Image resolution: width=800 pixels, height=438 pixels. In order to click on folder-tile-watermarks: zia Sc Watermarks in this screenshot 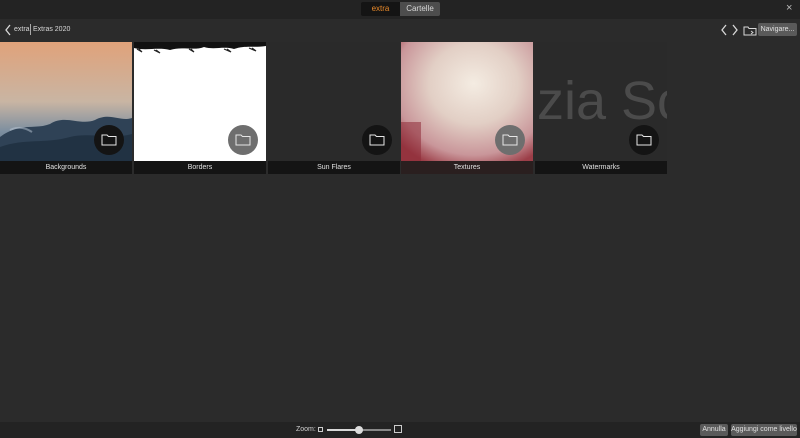, I will do `click(601, 108)`.